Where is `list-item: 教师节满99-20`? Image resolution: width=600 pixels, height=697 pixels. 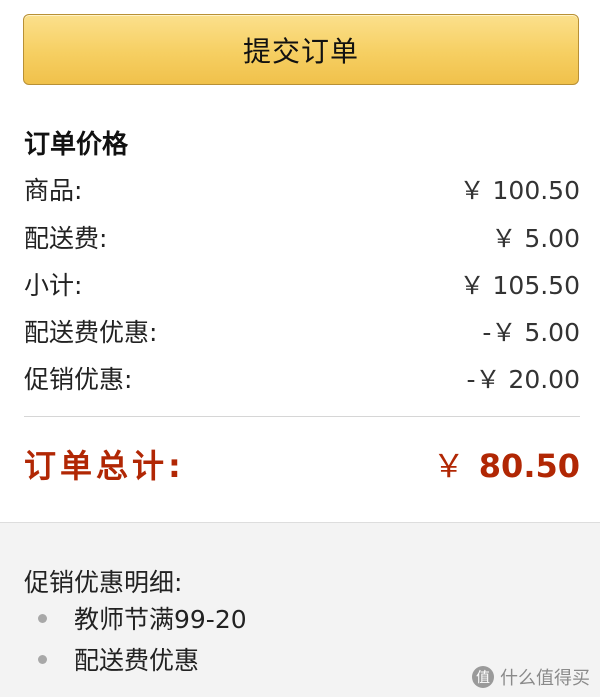
list-item: 教师节满99-20 is located at coordinates (142, 618).